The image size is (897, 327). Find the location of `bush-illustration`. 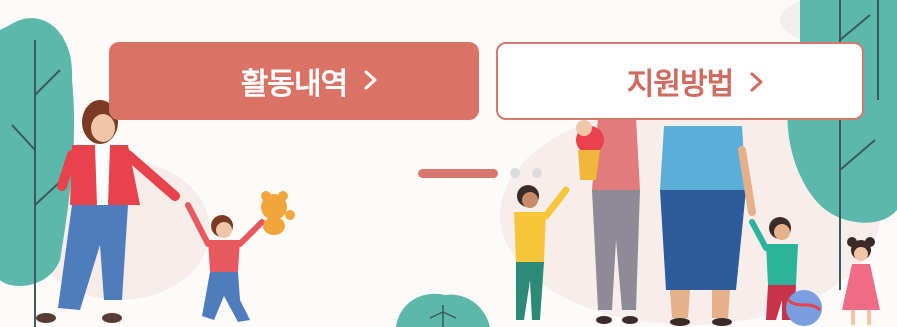

bush-illustration is located at coordinates (443, 310).